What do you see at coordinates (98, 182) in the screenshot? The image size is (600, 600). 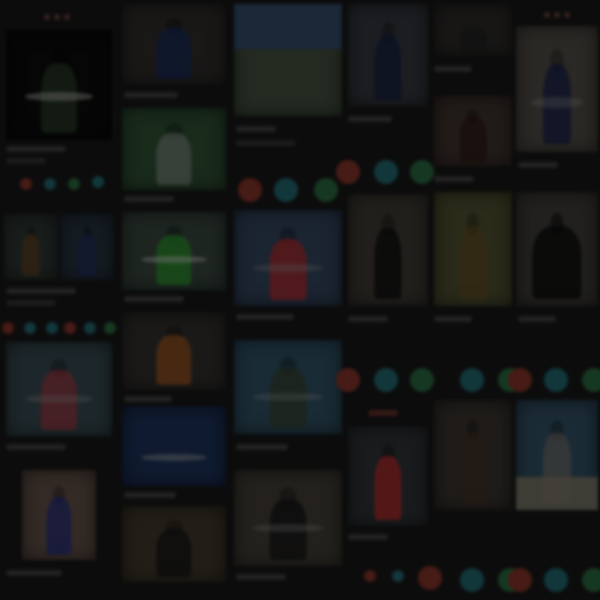 I see `boost-button` at bounding box center [98, 182].